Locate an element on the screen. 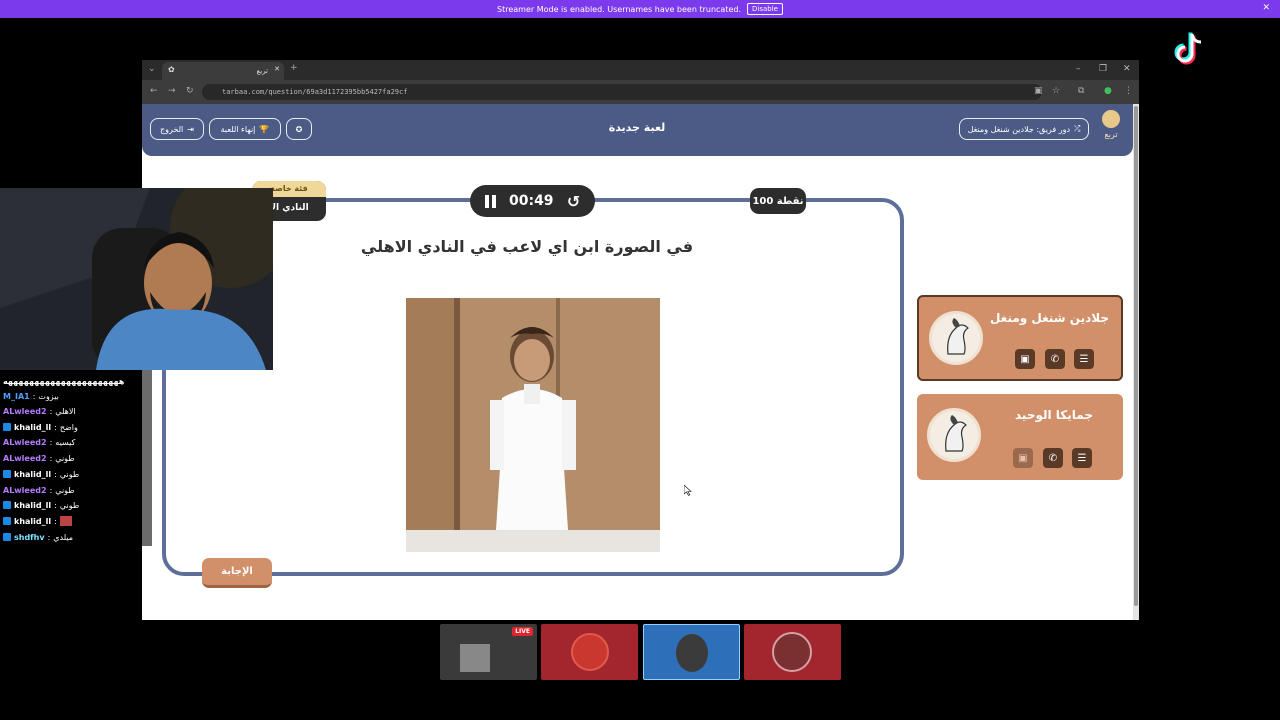 This screenshot has height=720, width=1280. tiktok-logo-icon is located at coordinates (1188, 48).